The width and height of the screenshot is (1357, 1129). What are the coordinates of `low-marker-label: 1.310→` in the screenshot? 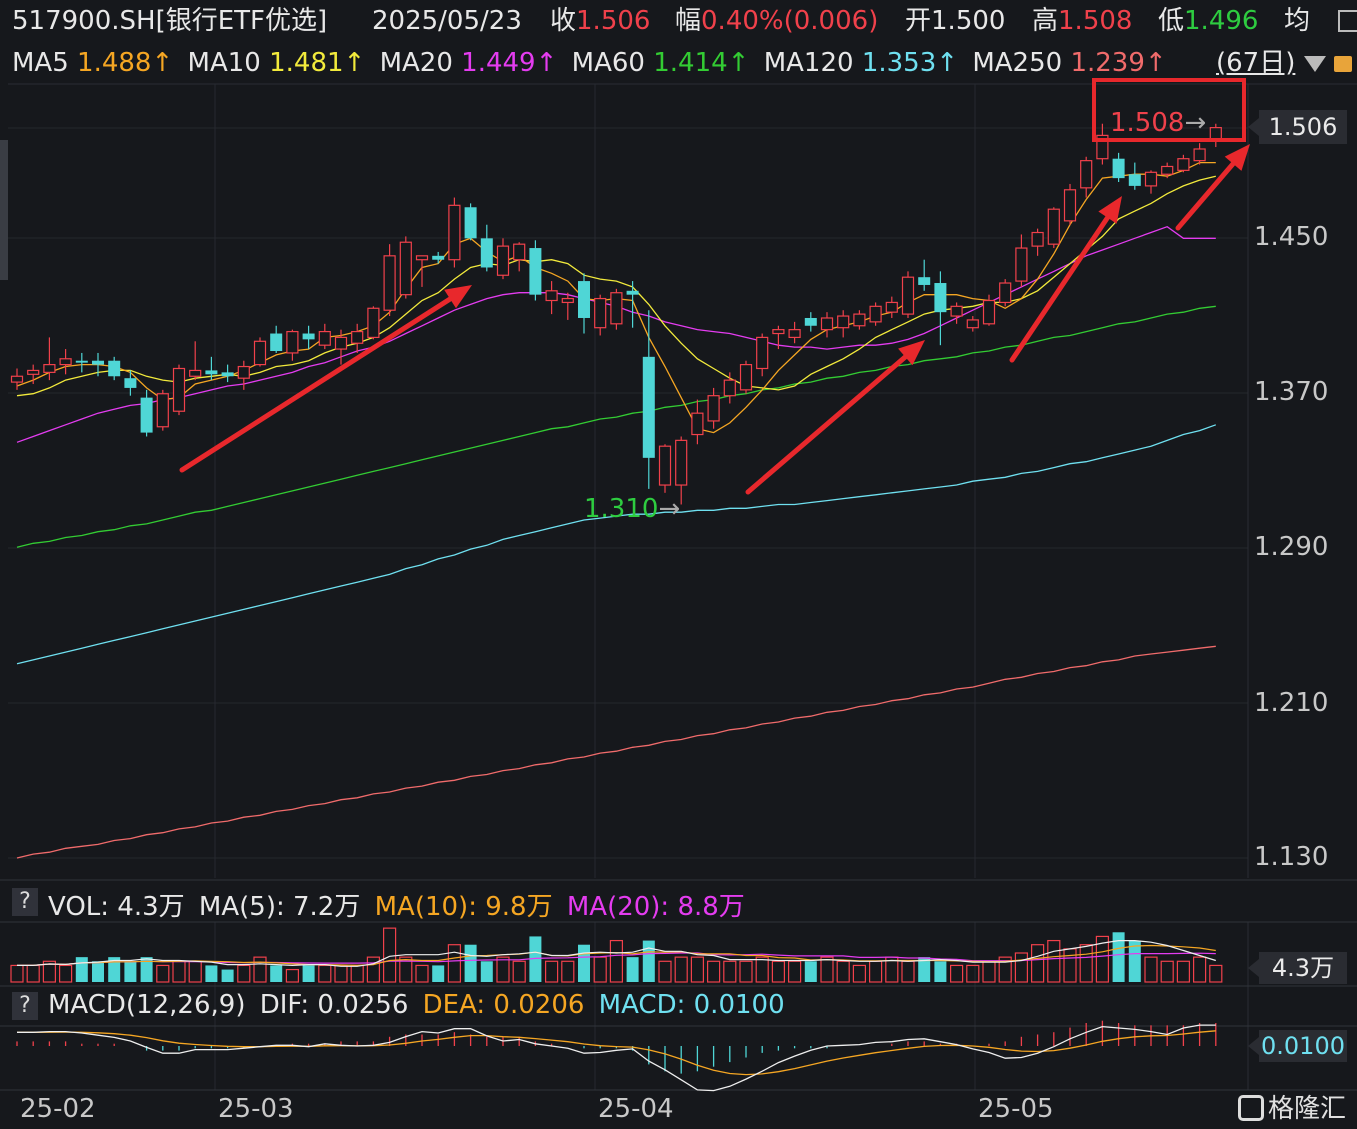 It's located at (632, 509).